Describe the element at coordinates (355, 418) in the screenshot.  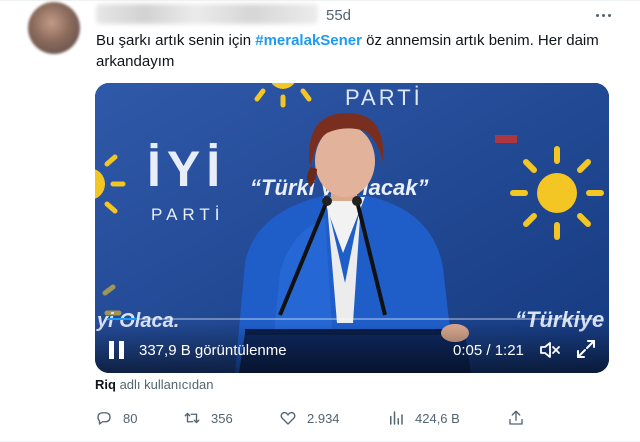
I see `tweet-actions-bar: 80 356 2.934 424,6 B` at that location.